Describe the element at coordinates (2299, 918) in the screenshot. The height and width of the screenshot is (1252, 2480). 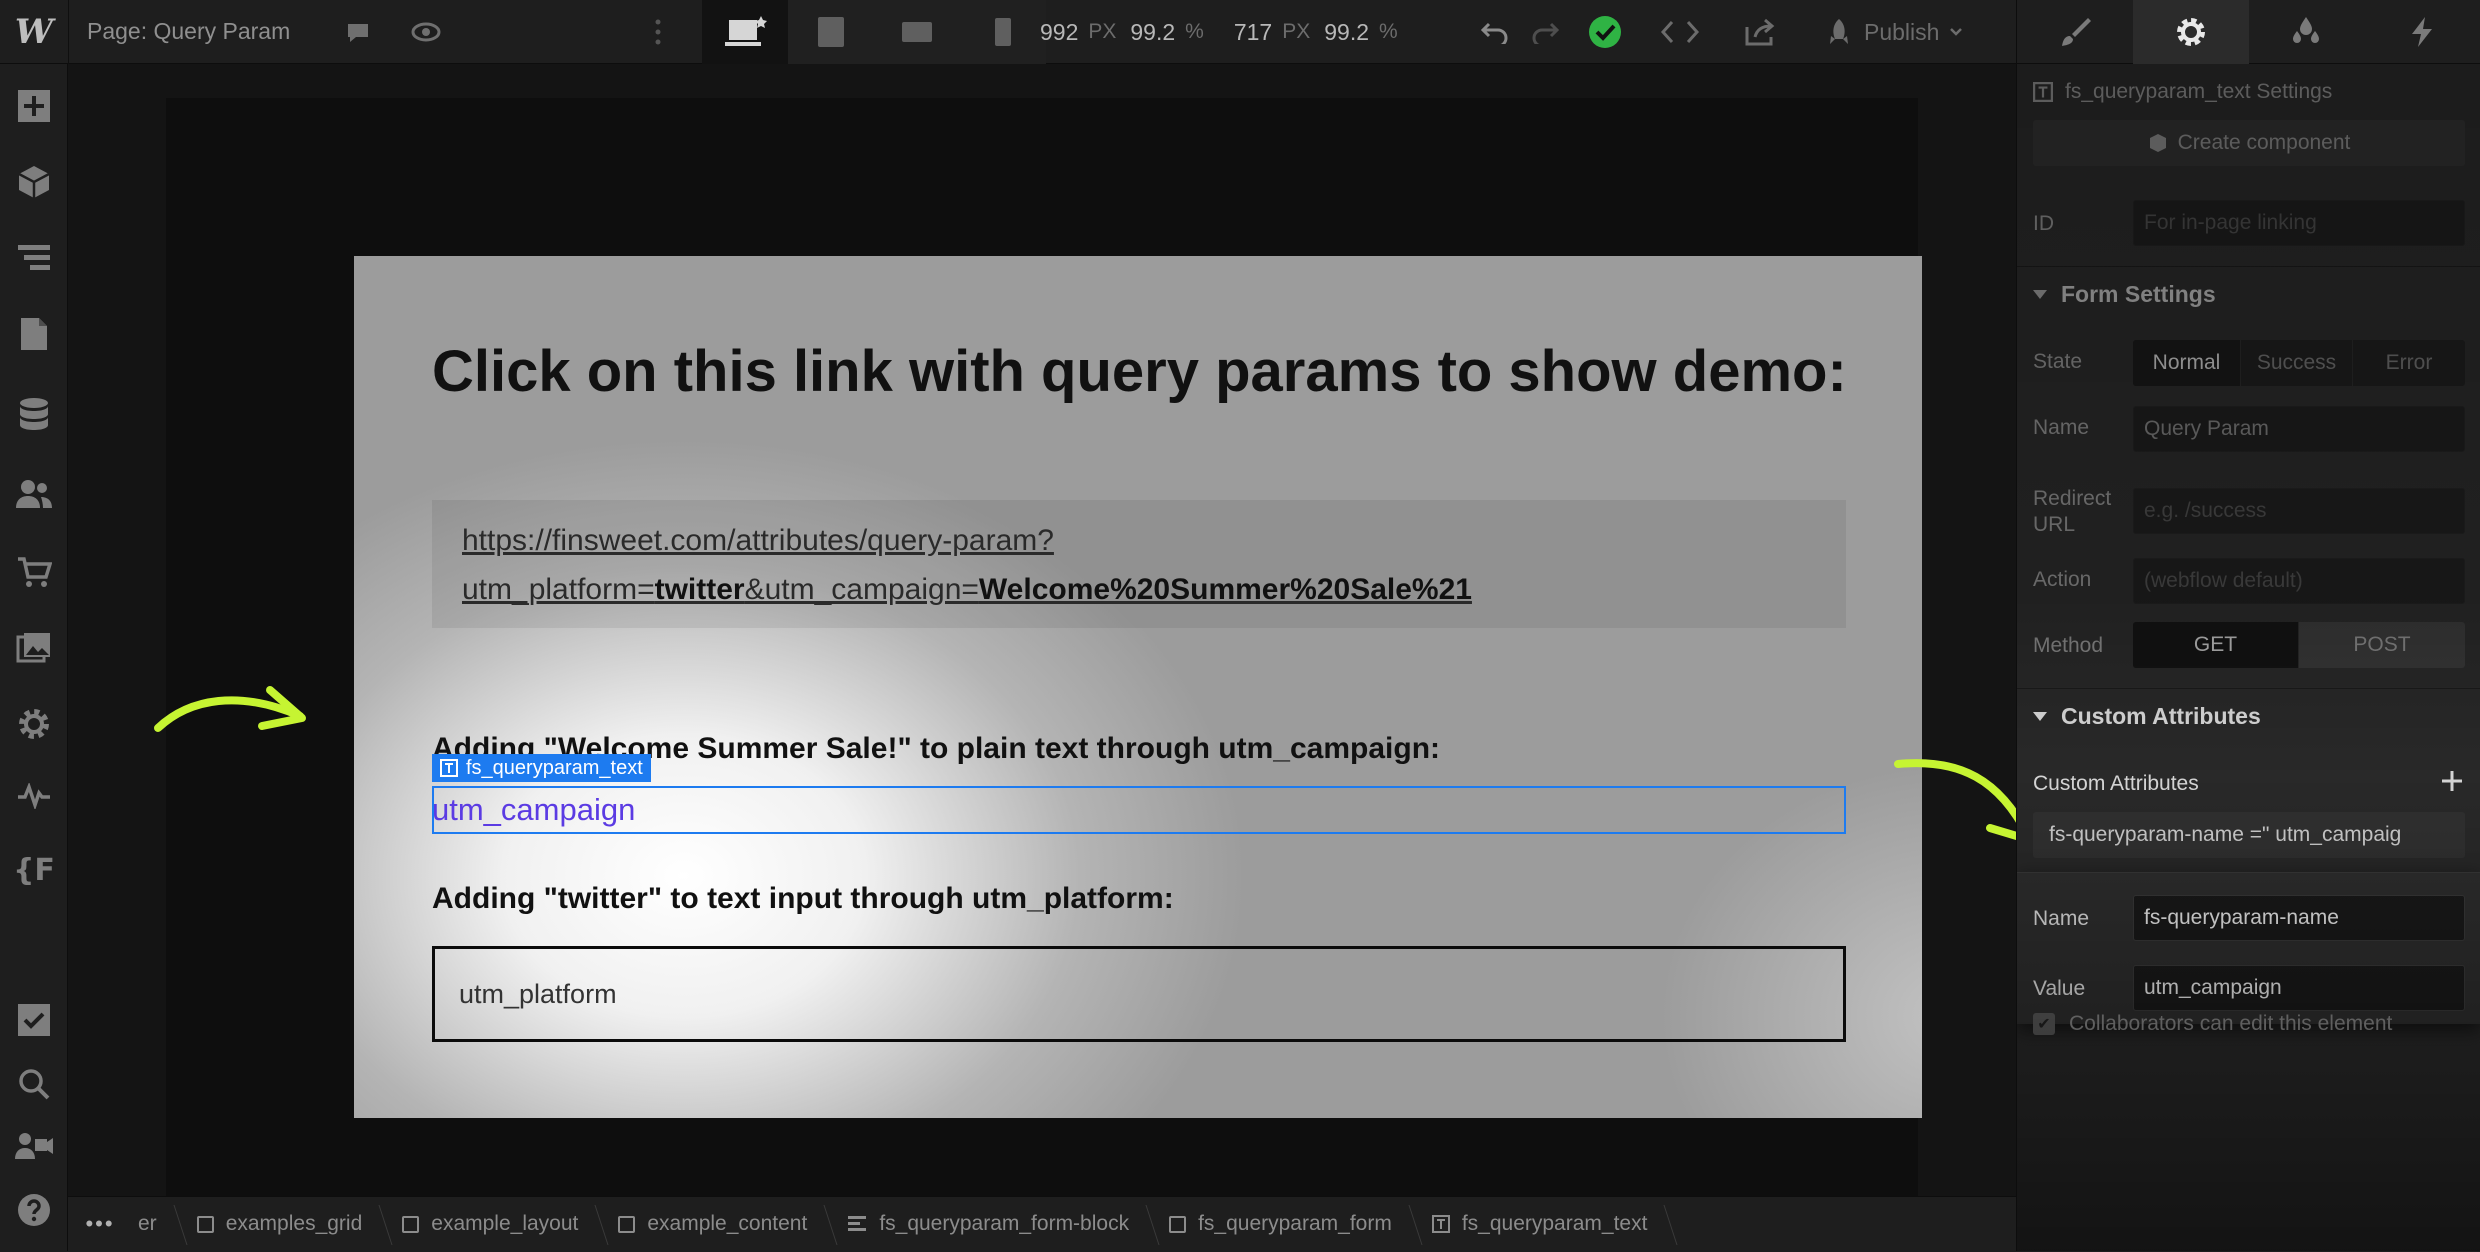
I see `attribute-name-input: fs-queryparam-name` at that location.